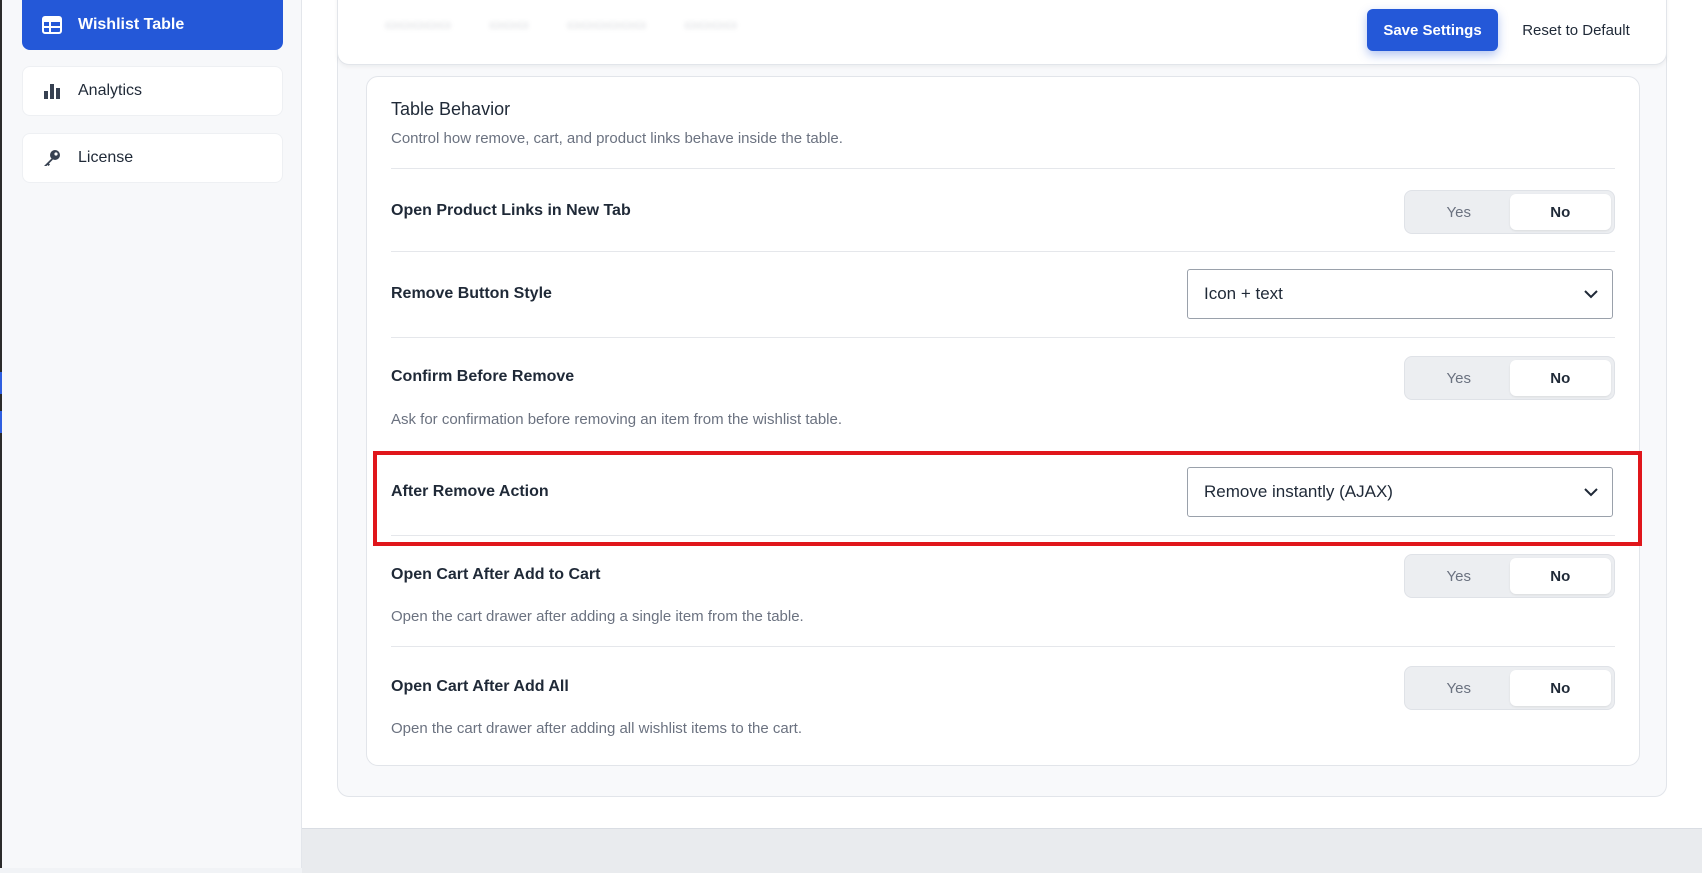 Image resolution: width=1702 pixels, height=873 pixels. What do you see at coordinates (152, 91) in the screenshot?
I see `sidebar-item-analytics: Analytics` at bounding box center [152, 91].